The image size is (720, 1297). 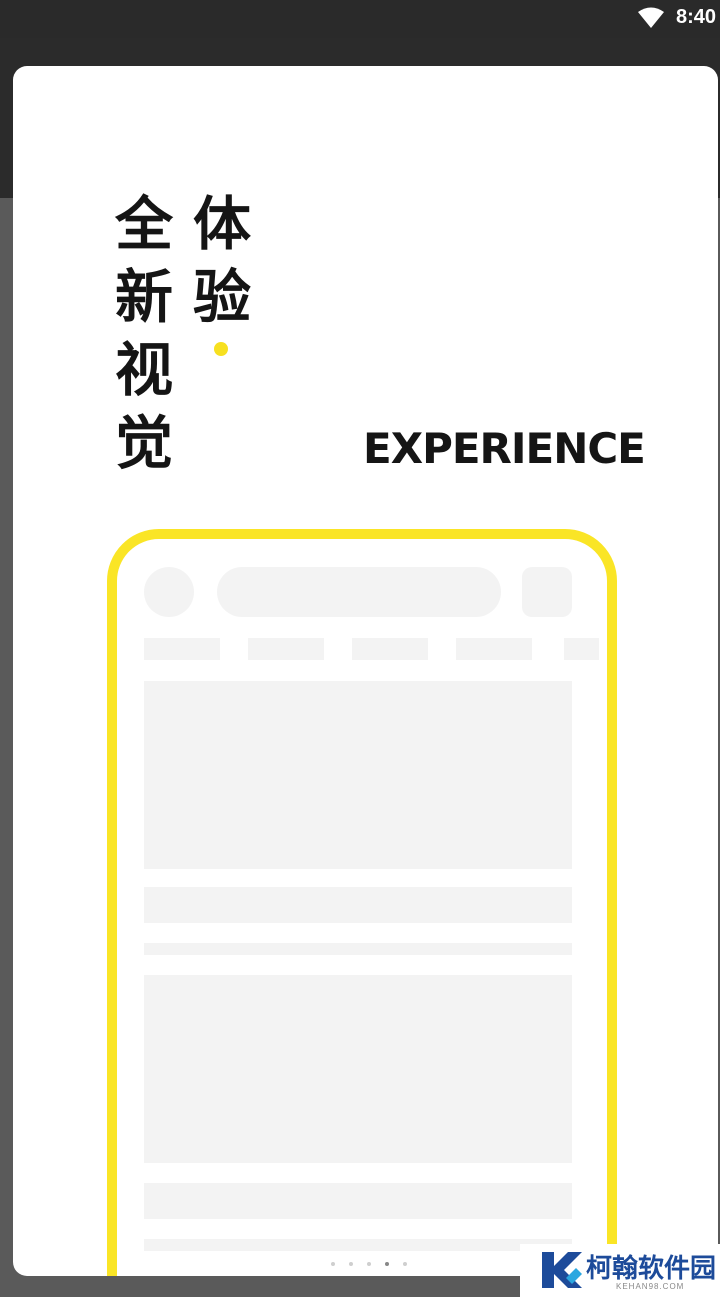 I want to click on accent-dot, so click(x=221, y=349).